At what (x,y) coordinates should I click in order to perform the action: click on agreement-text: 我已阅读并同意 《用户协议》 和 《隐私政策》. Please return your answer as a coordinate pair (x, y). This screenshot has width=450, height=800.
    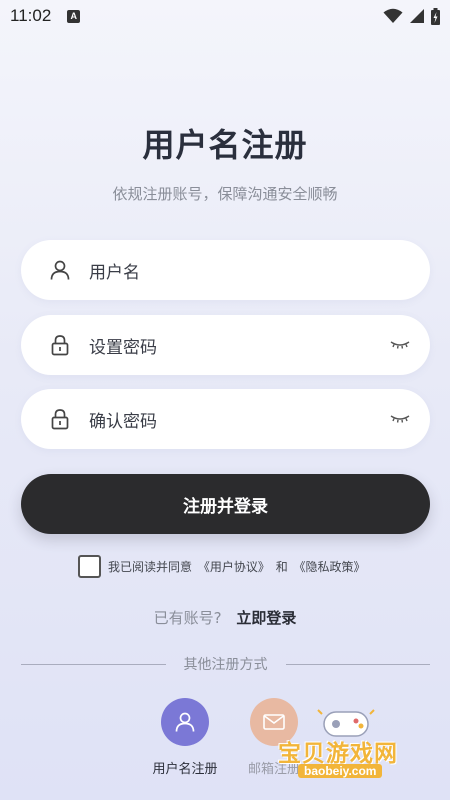
    Looking at the image, I should click on (237, 566).